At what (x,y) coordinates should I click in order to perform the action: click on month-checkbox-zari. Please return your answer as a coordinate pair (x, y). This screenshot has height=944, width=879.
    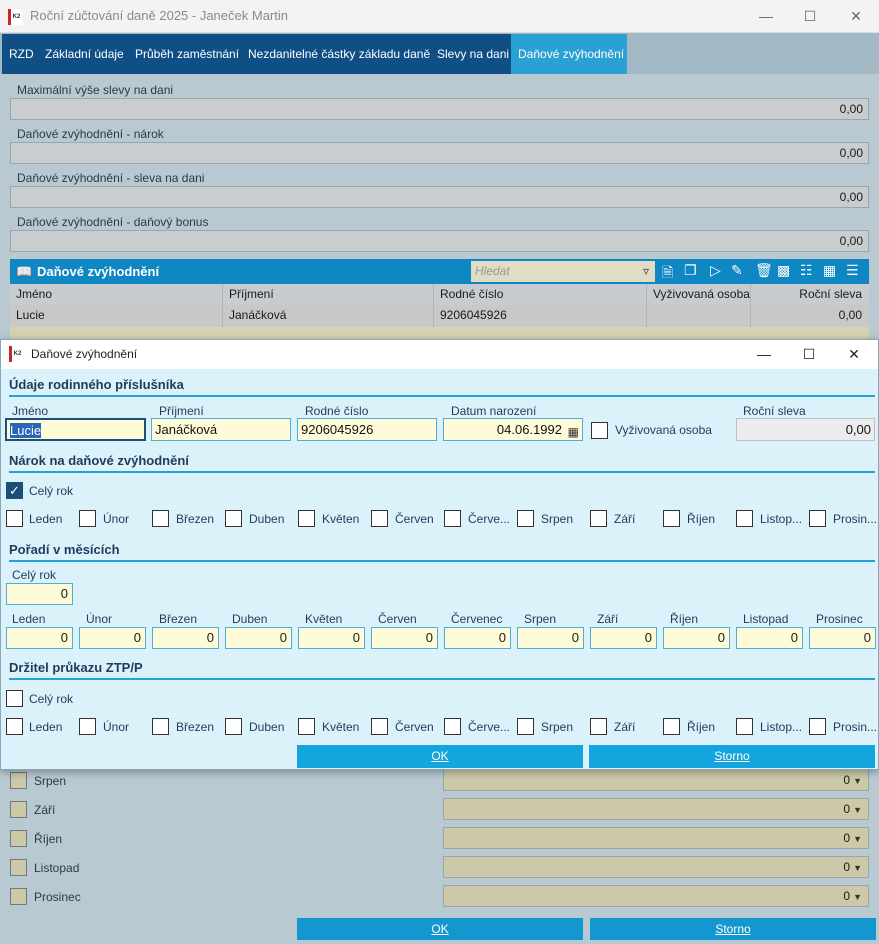
    Looking at the image, I should click on (18, 809).